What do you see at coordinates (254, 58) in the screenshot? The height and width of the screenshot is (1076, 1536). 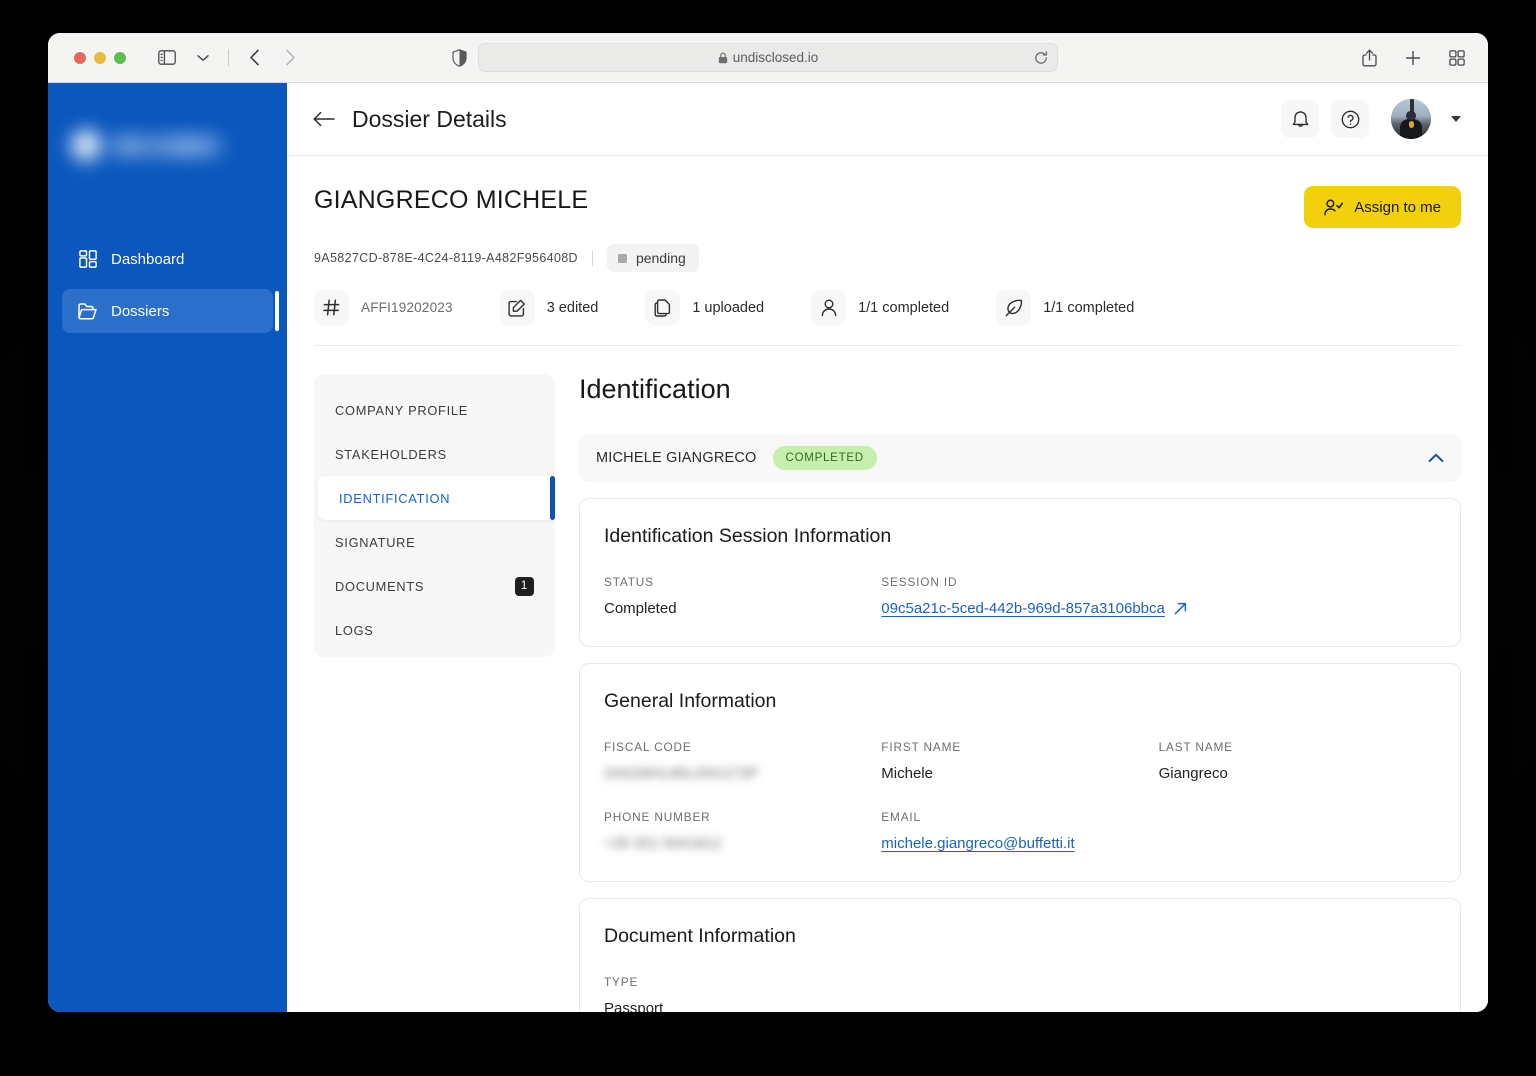 I see `back-arrow-icon` at bounding box center [254, 58].